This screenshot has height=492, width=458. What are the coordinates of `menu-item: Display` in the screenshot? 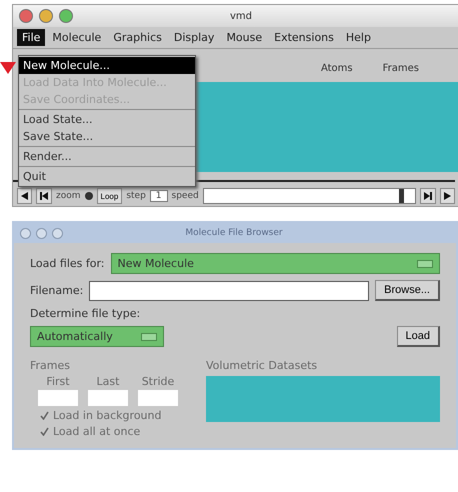 It's located at (194, 37).